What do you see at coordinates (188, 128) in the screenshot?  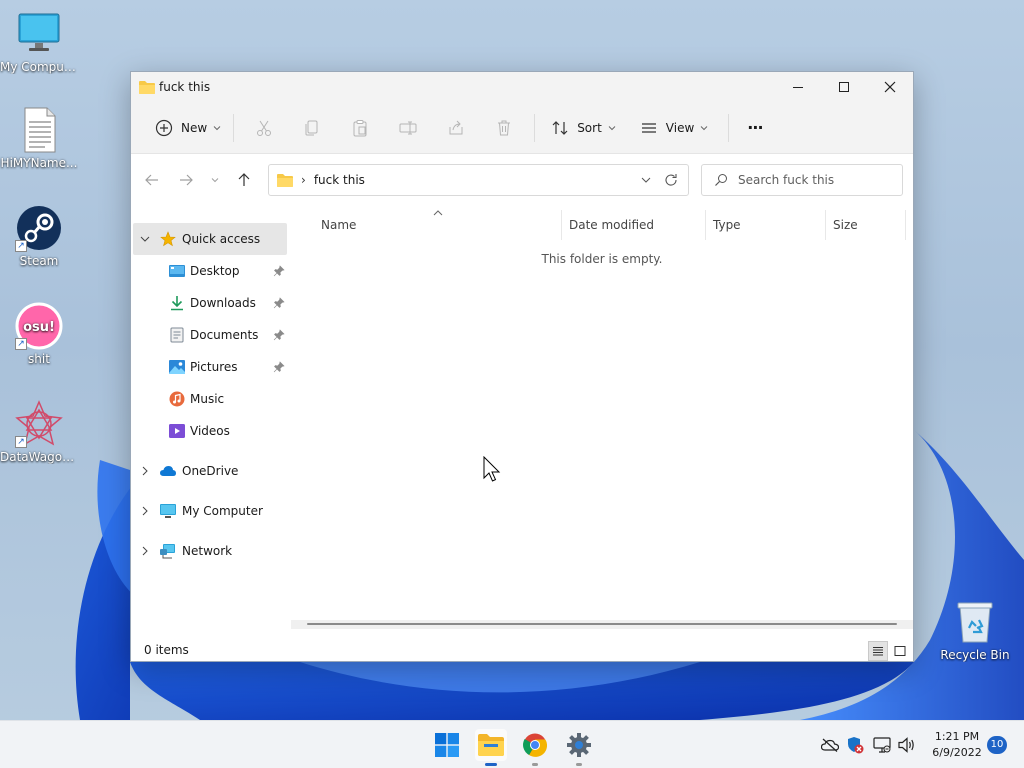 I see `new-button: New` at bounding box center [188, 128].